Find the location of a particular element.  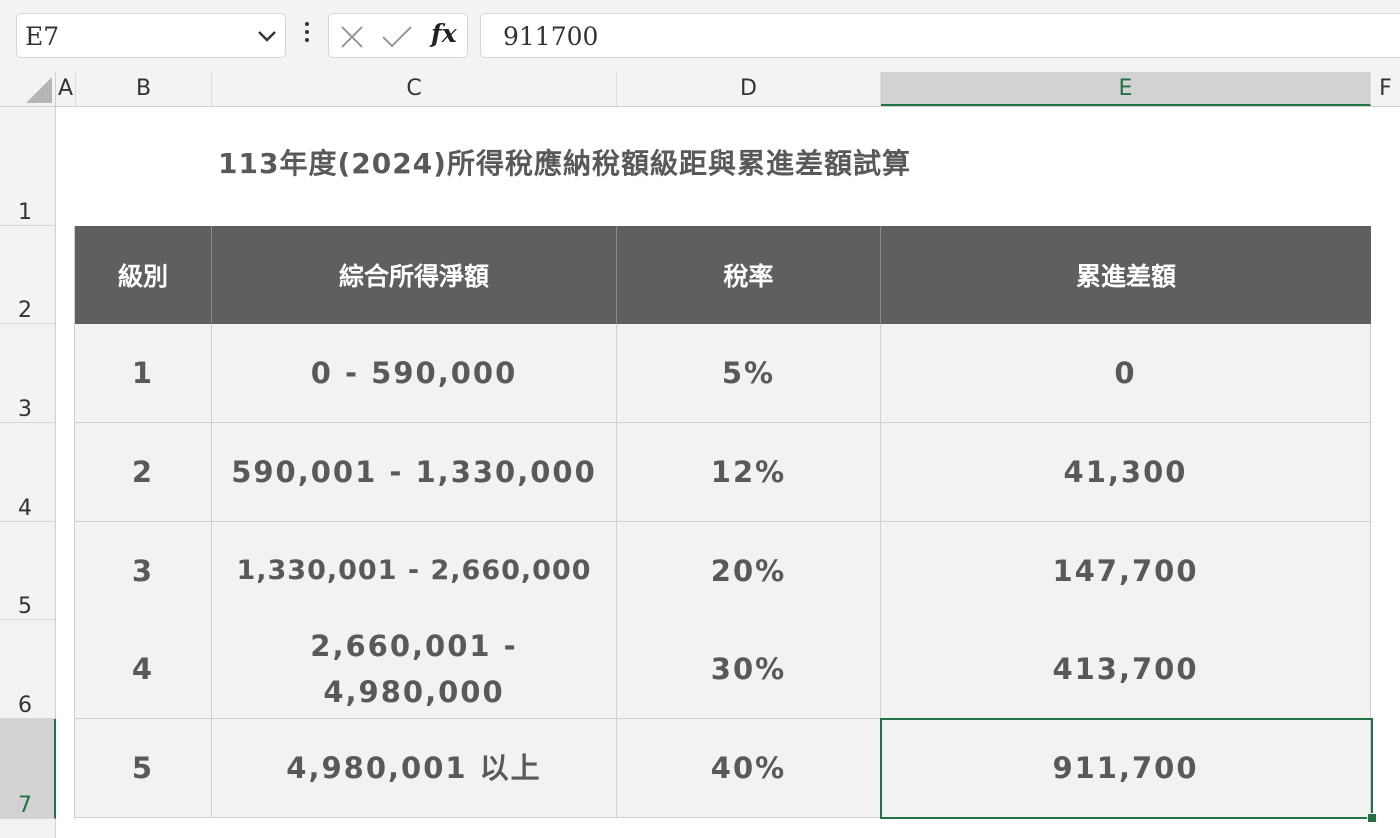

fill-handle is located at coordinates (1372, 818).